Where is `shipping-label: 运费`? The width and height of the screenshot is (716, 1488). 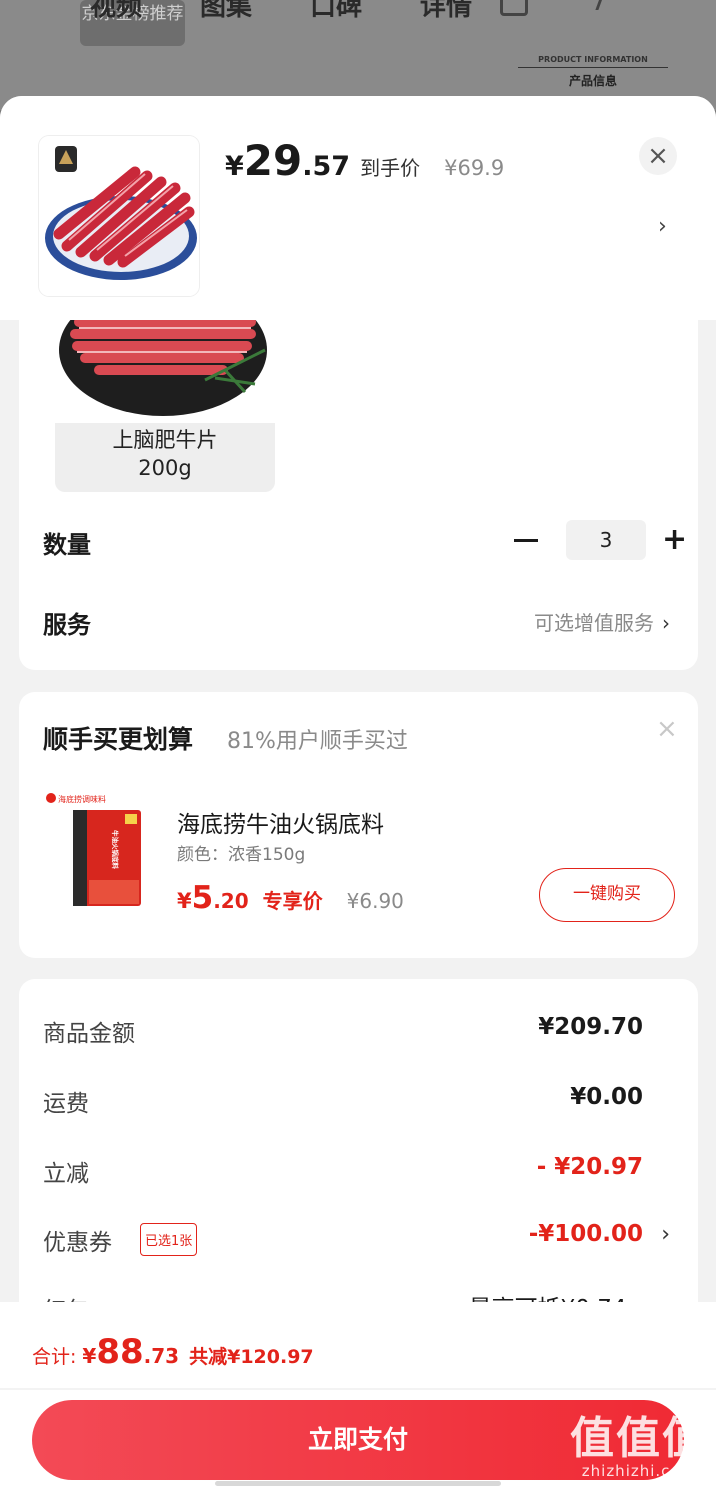
shipping-label: 运费 is located at coordinates (66, 1104).